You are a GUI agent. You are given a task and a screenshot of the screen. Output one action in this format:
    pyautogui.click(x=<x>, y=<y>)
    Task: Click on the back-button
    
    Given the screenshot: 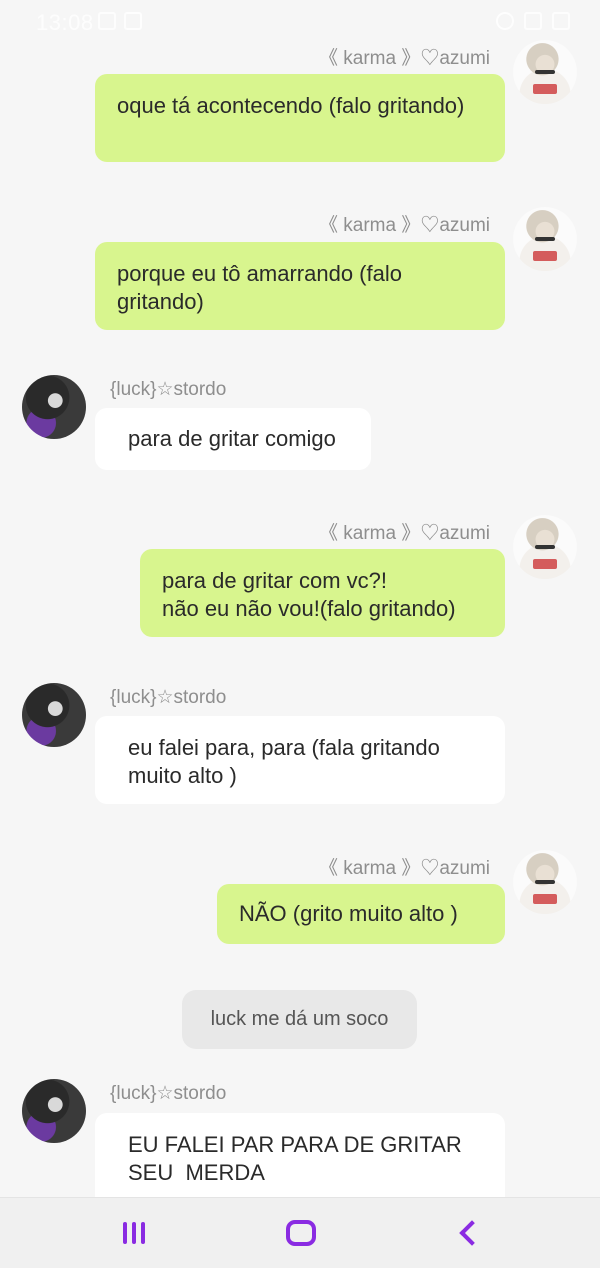 What is the action you would take?
    pyautogui.click(x=468, y=1233)
    